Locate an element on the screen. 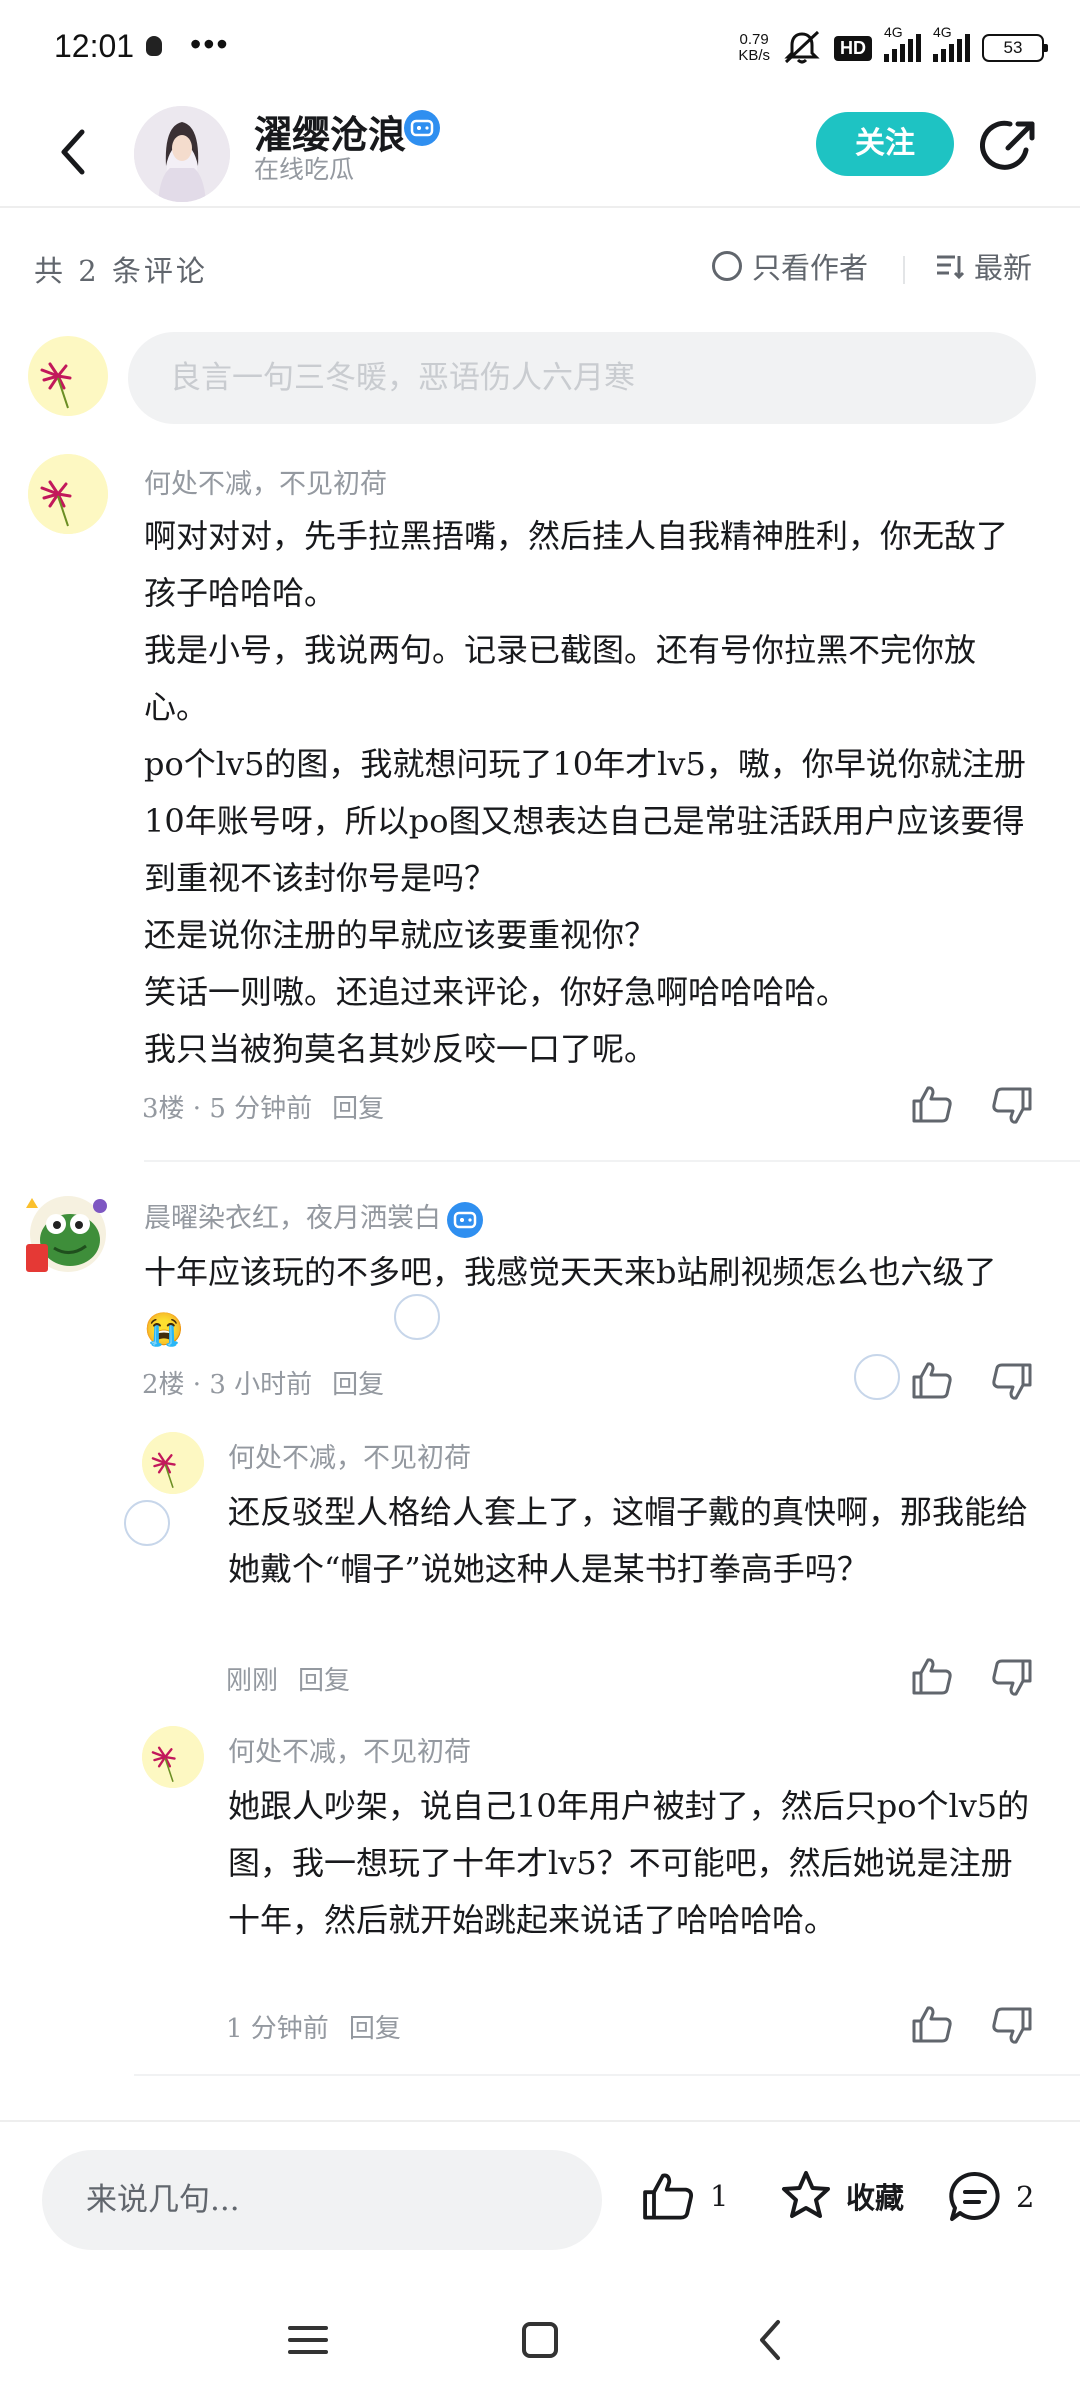 The width and height of the screenshot is (1080, 2400). comment-meta: 2楼 · 3 小时前 回复 is located at coordinates (263, 1382).